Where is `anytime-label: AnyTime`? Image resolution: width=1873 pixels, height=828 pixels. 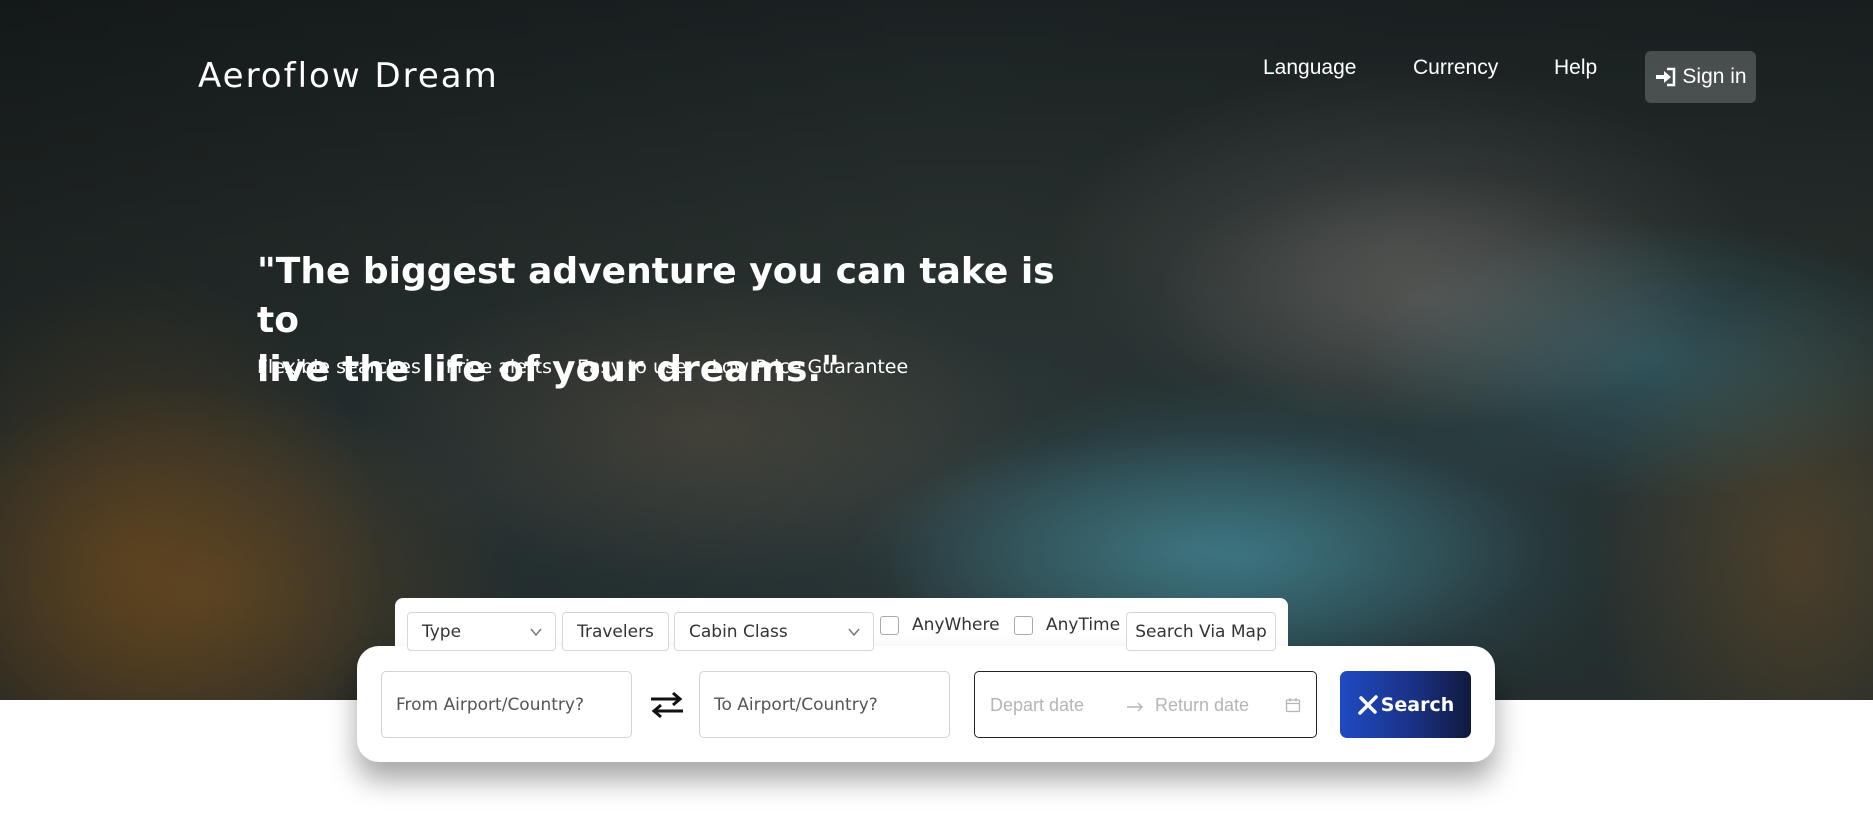
anytime-label: AnyTime is located at coordinates (1083, 625).